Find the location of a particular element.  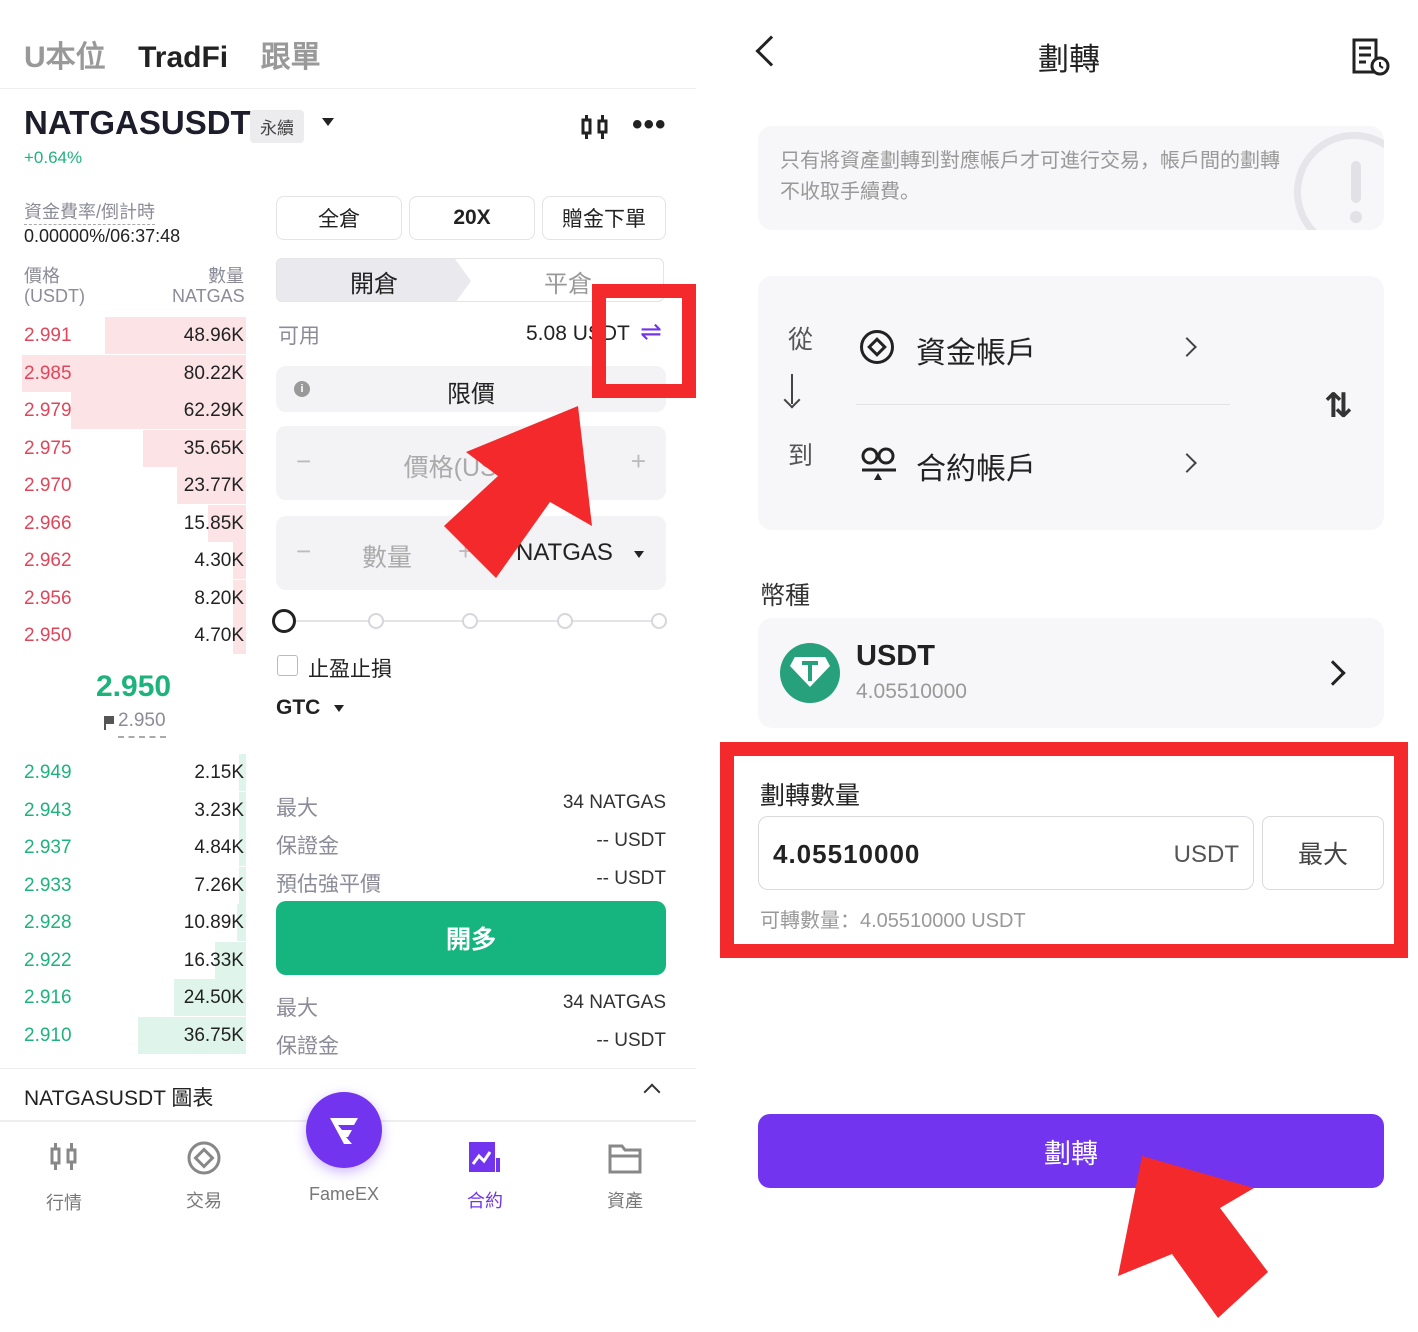

ask-row: 2.956 8.20K is located at coordinates (123, 598).